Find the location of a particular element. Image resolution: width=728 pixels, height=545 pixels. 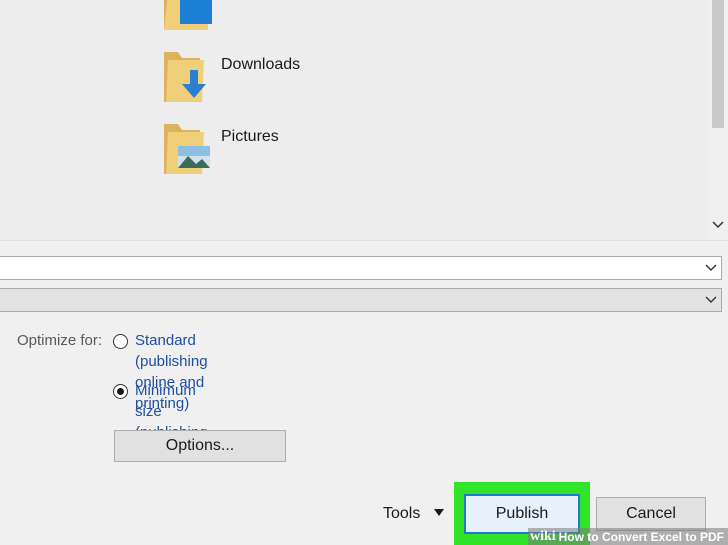

radio-minimum-button is located at coordinates (120, 391).